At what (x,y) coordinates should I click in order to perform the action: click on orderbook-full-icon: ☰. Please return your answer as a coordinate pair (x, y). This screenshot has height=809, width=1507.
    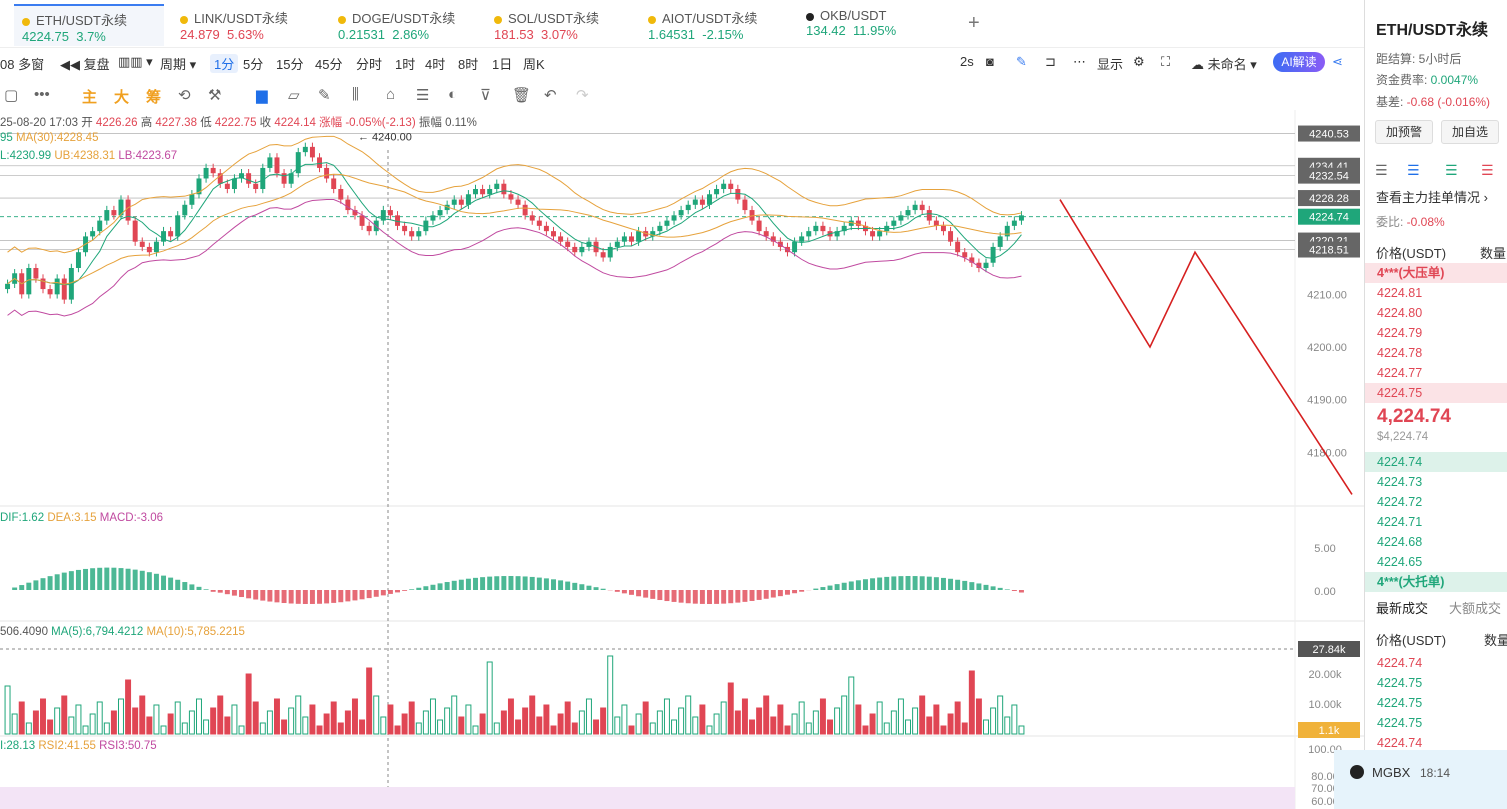
    Looking at the image, I should click on (1413, 170).